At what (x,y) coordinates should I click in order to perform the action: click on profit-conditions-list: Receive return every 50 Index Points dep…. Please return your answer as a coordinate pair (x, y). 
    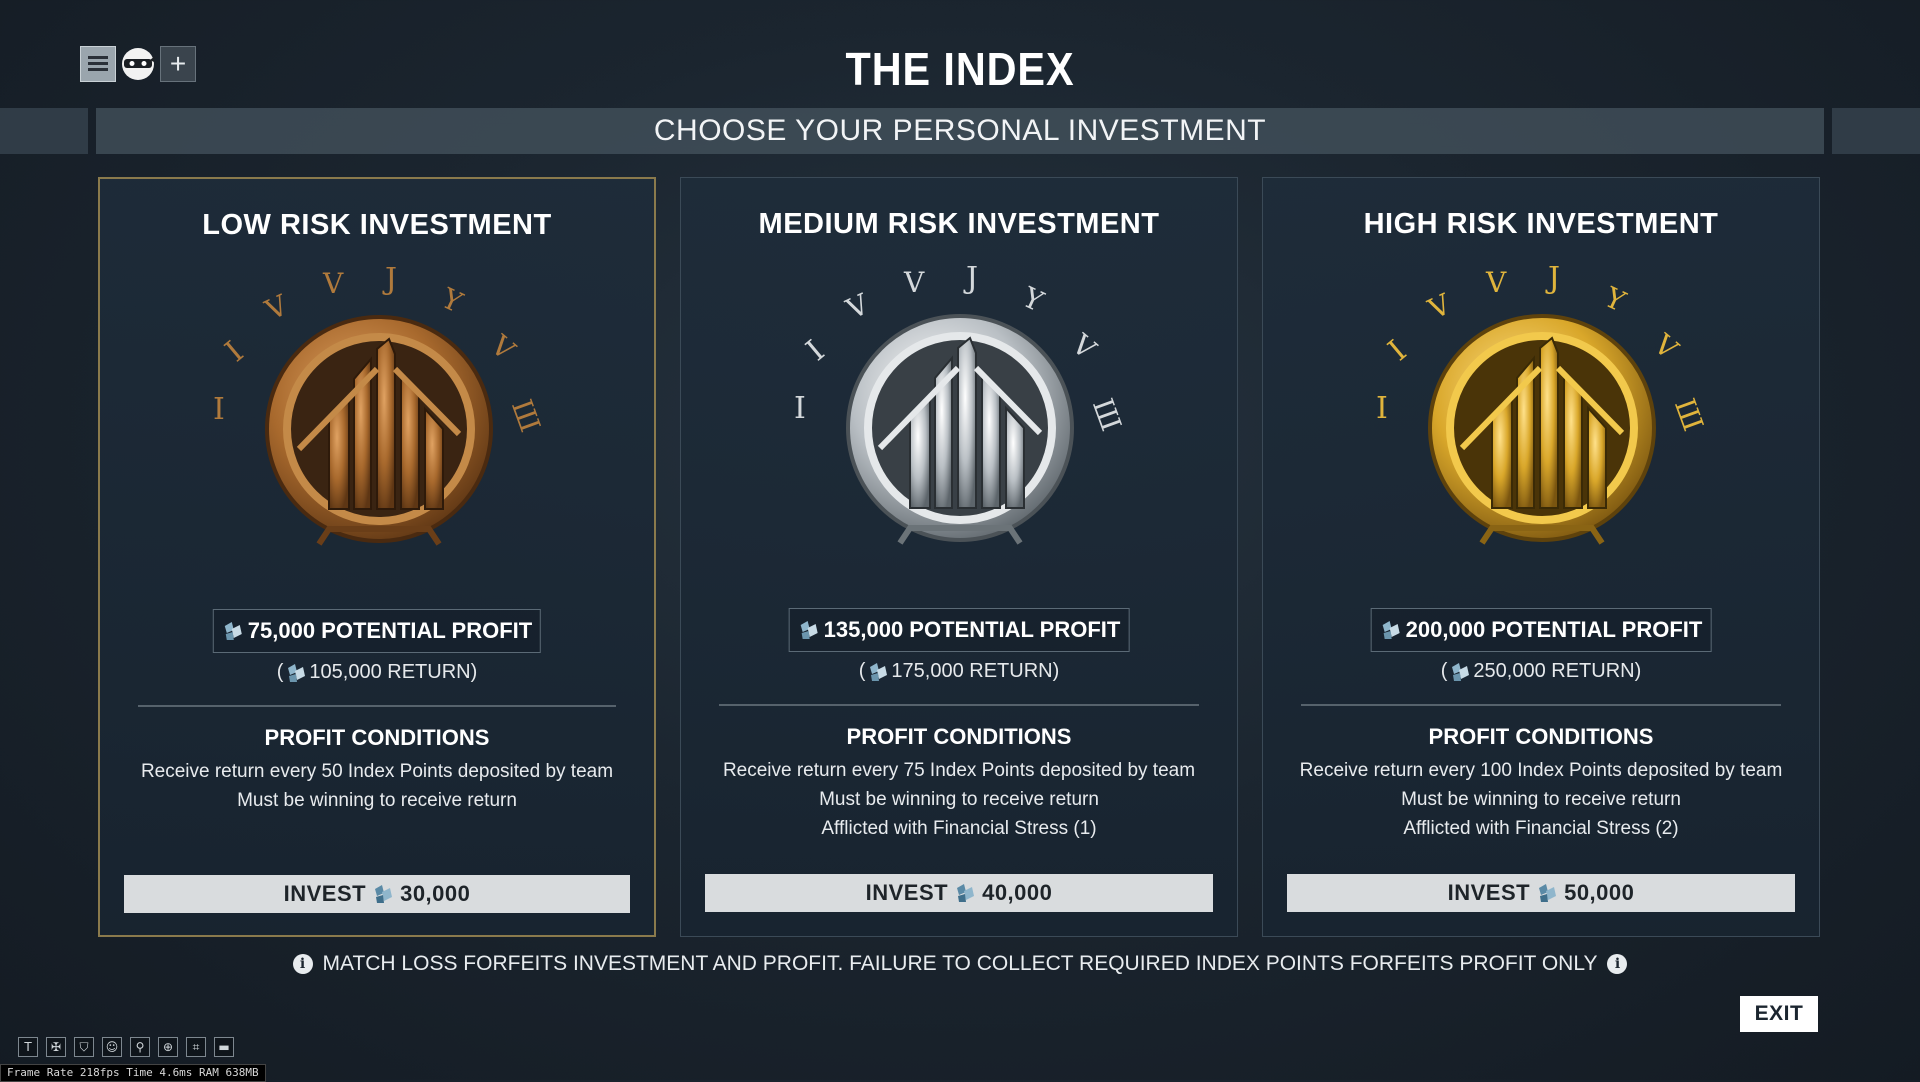
    Looking at the image, I should click on (377, 786).